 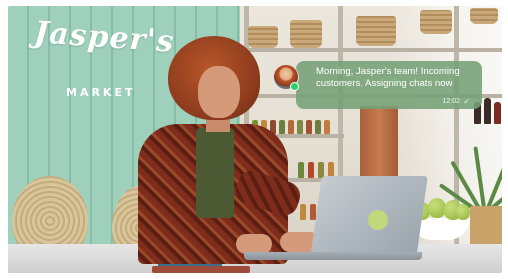 I want to click on pear, so click(x=463, y=212).